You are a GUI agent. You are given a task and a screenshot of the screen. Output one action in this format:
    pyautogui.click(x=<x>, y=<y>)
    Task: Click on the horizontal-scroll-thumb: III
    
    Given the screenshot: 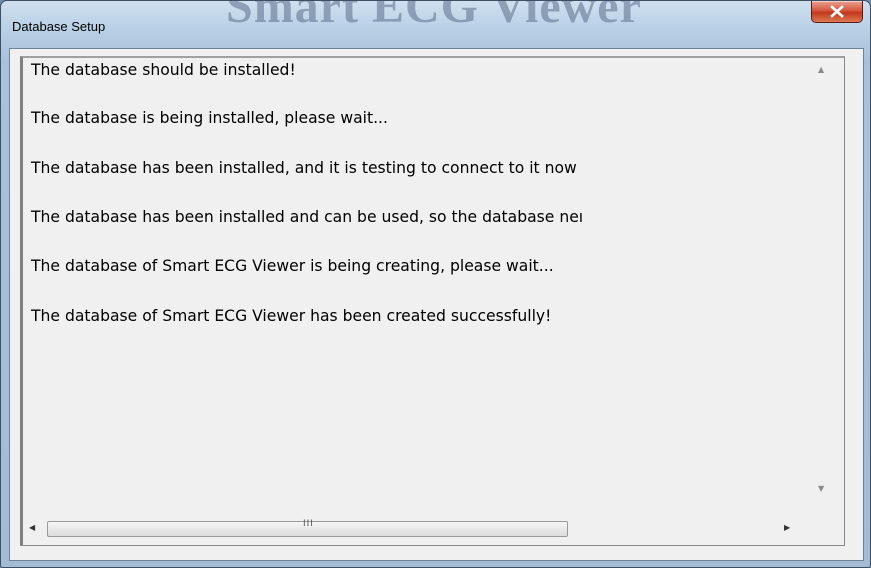 What is the action you would take?
    pyautogui.click(x=307, y=528)
    